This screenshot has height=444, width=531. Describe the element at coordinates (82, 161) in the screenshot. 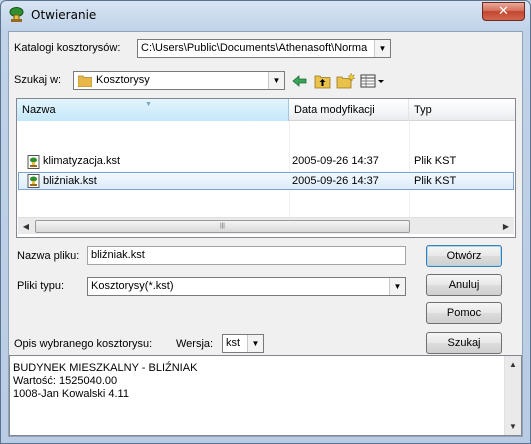

I see `file-name: klimatyzacja.kst` at that location.